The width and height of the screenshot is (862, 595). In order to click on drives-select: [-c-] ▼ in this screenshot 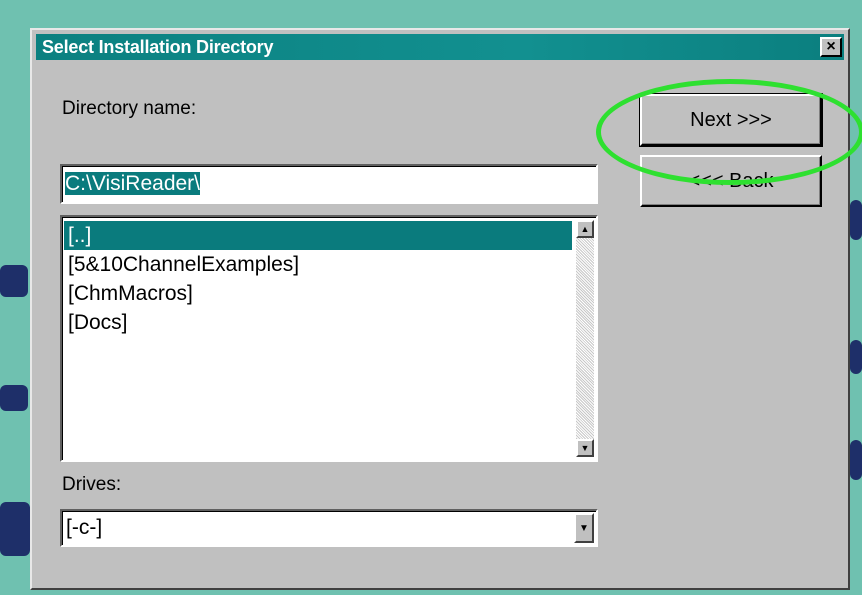, I will do `click(329, 528)`.